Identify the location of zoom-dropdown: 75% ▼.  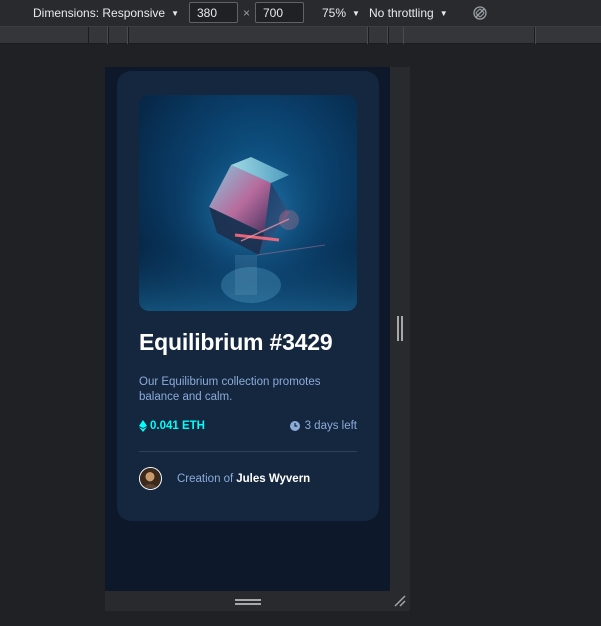
(341, 13).